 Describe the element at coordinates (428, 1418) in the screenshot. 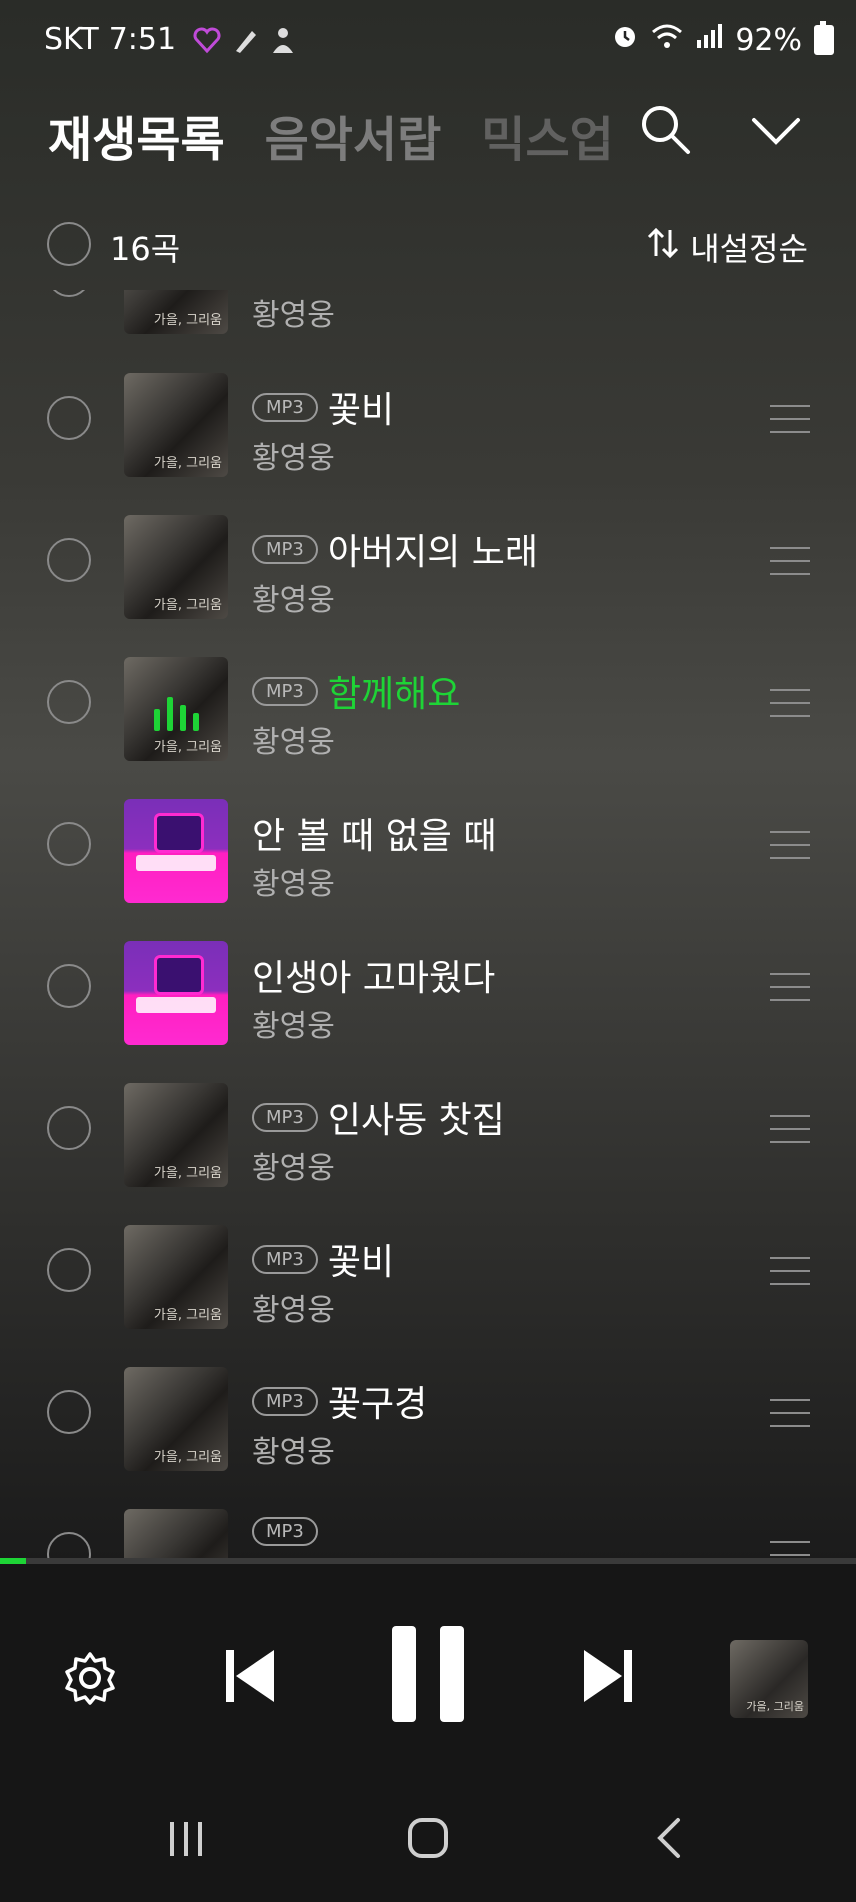

I see `song-row: 가을, 그리움 MP3 꽃구경 황영웅` at that location.